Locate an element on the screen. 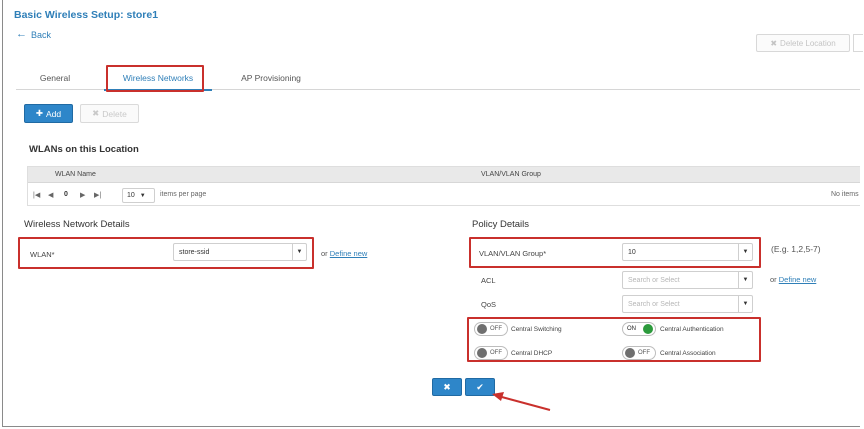  back-link: ← Back is located at coordinates (33, 34).